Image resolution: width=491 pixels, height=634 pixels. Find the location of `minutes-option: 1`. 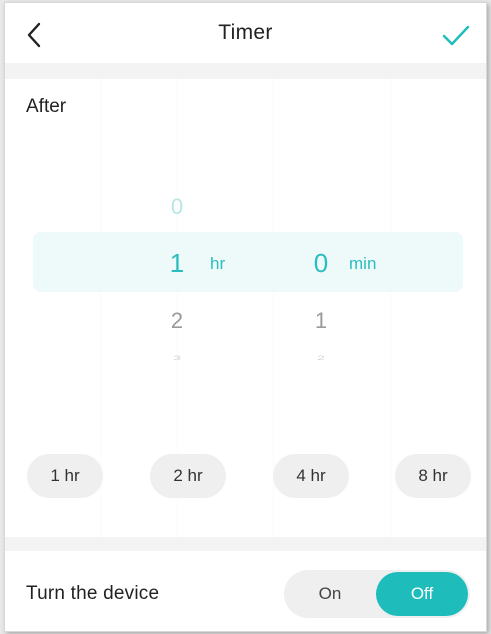

minutes-option: 1 is located at coordinates (321, 321).